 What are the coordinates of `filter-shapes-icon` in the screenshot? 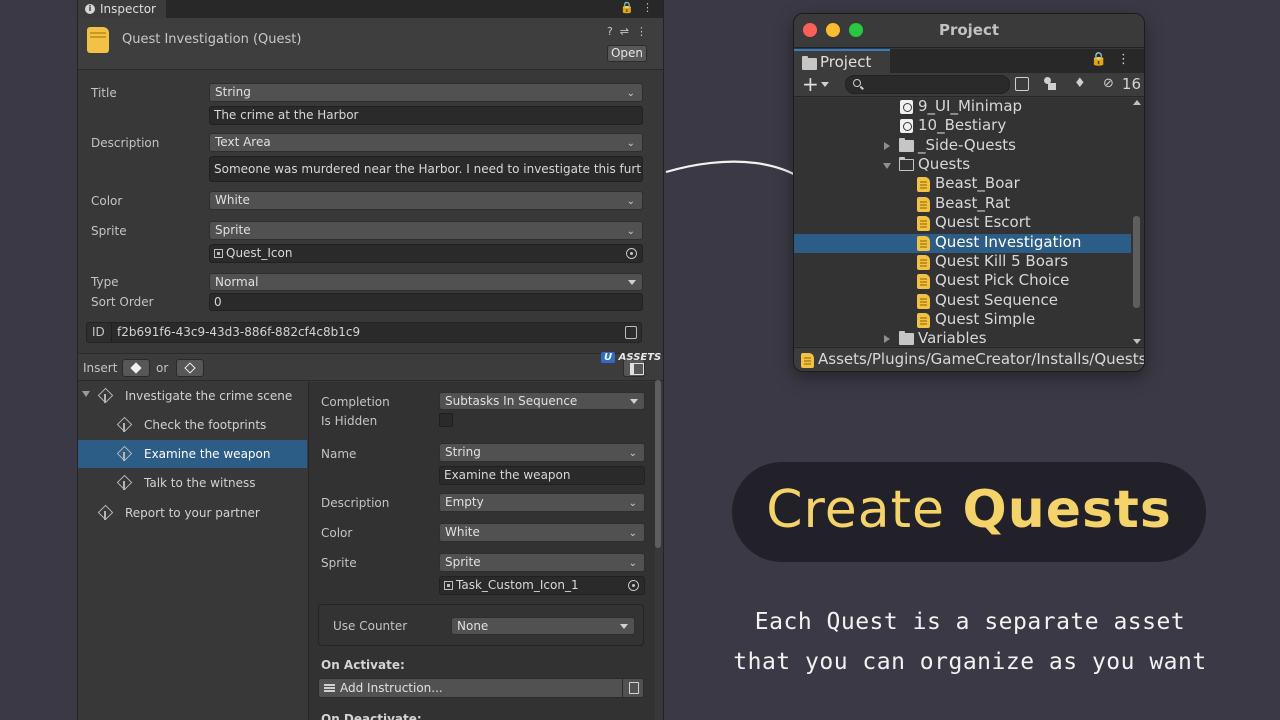 It's located at (1050, 84).